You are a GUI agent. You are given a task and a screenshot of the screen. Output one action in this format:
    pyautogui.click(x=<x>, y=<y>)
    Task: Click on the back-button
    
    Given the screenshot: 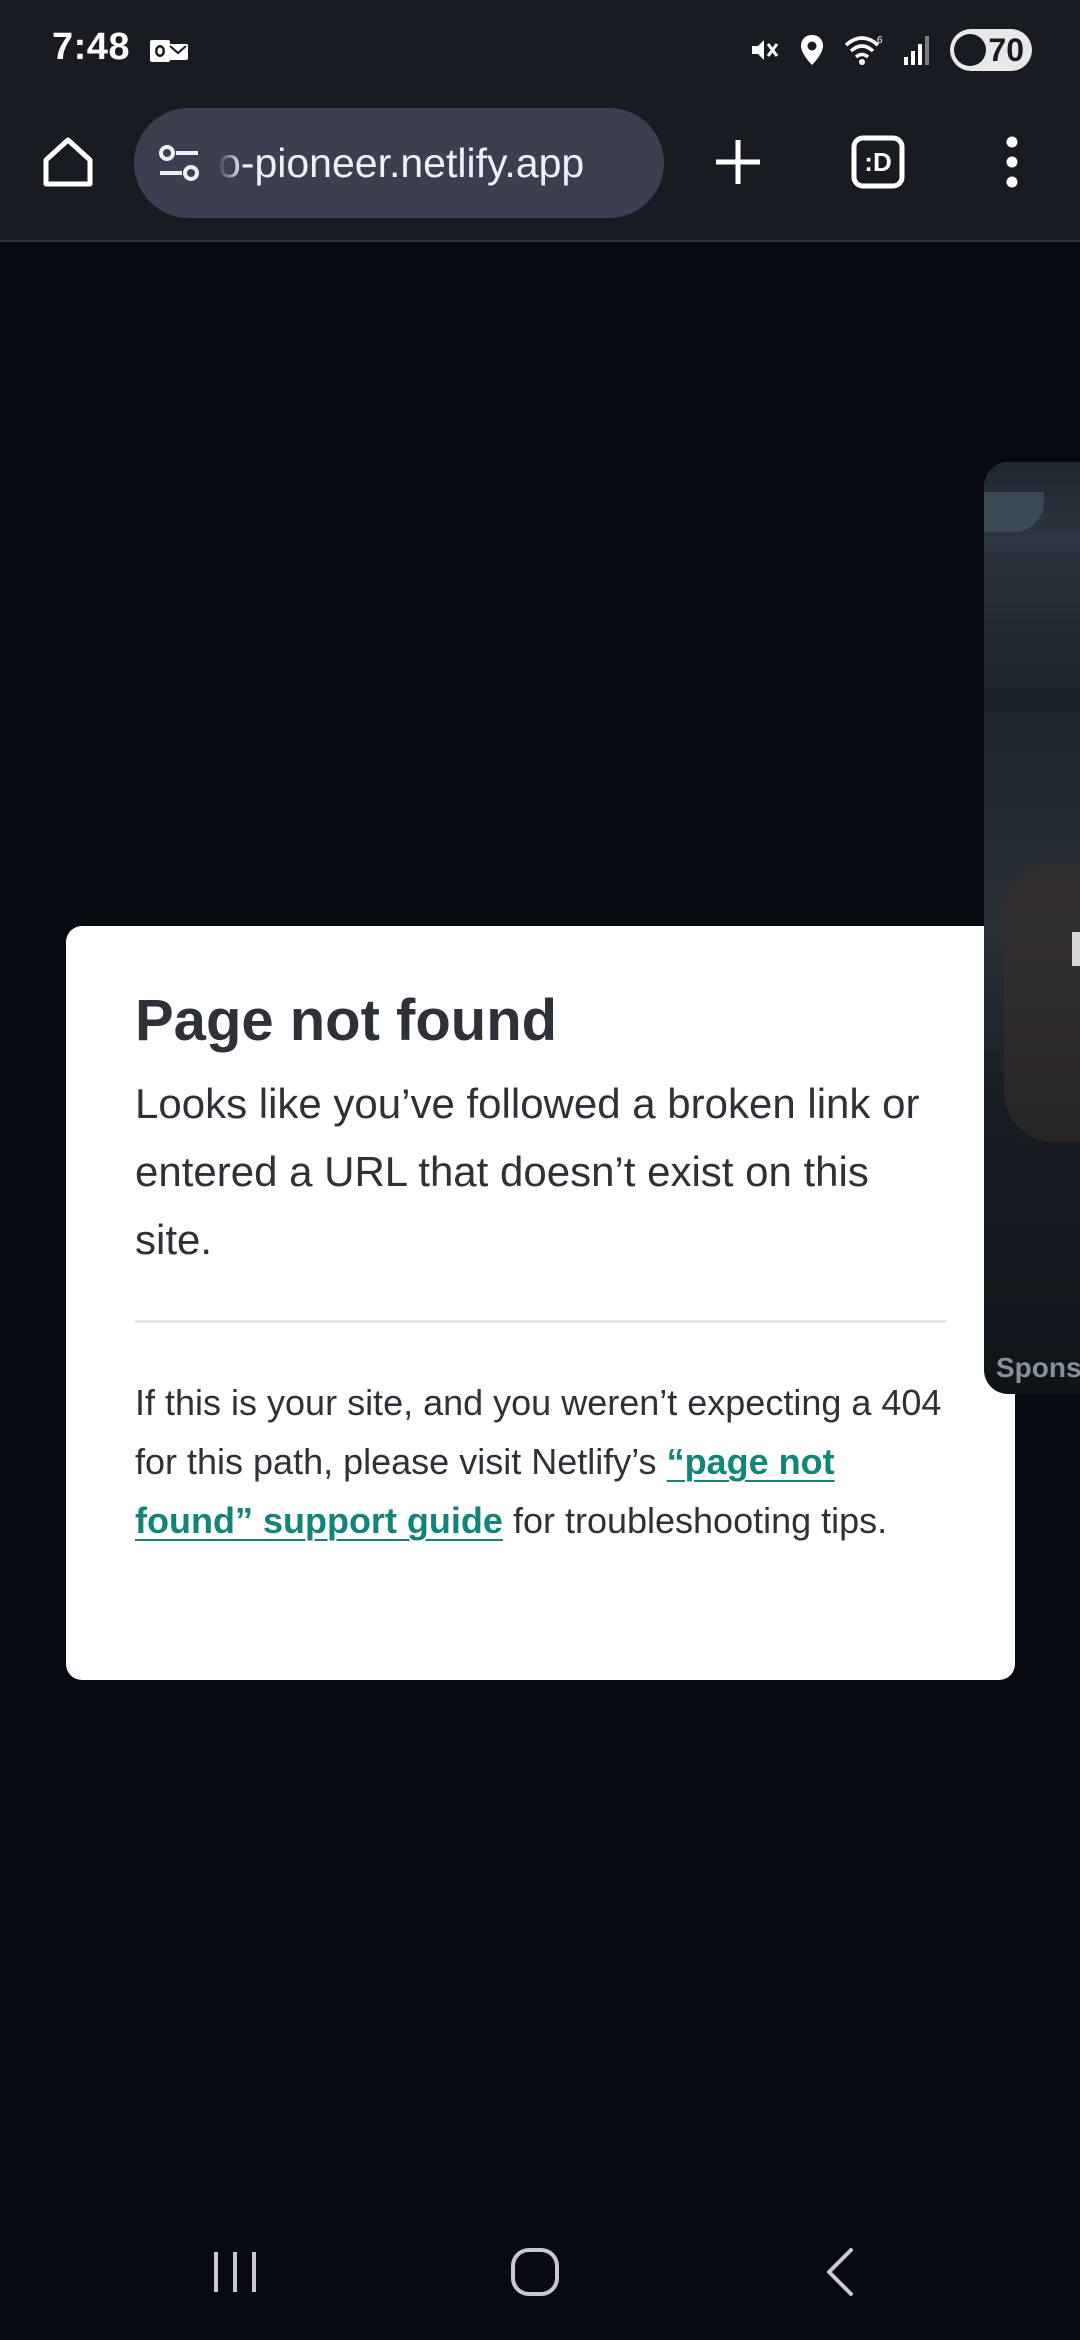 What is the action you would take?
    pyautogui.click(x=841, y=2272)
    